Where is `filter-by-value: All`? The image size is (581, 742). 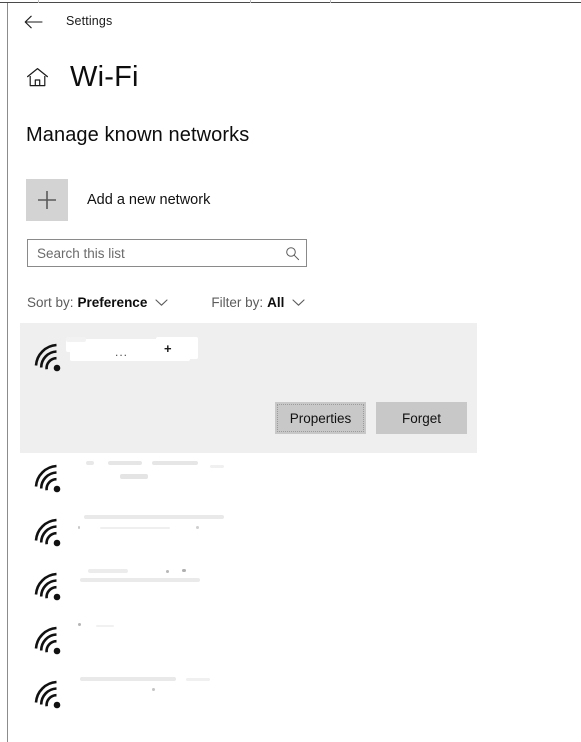 filter-by-value: All is located at coordinates (276, 302).